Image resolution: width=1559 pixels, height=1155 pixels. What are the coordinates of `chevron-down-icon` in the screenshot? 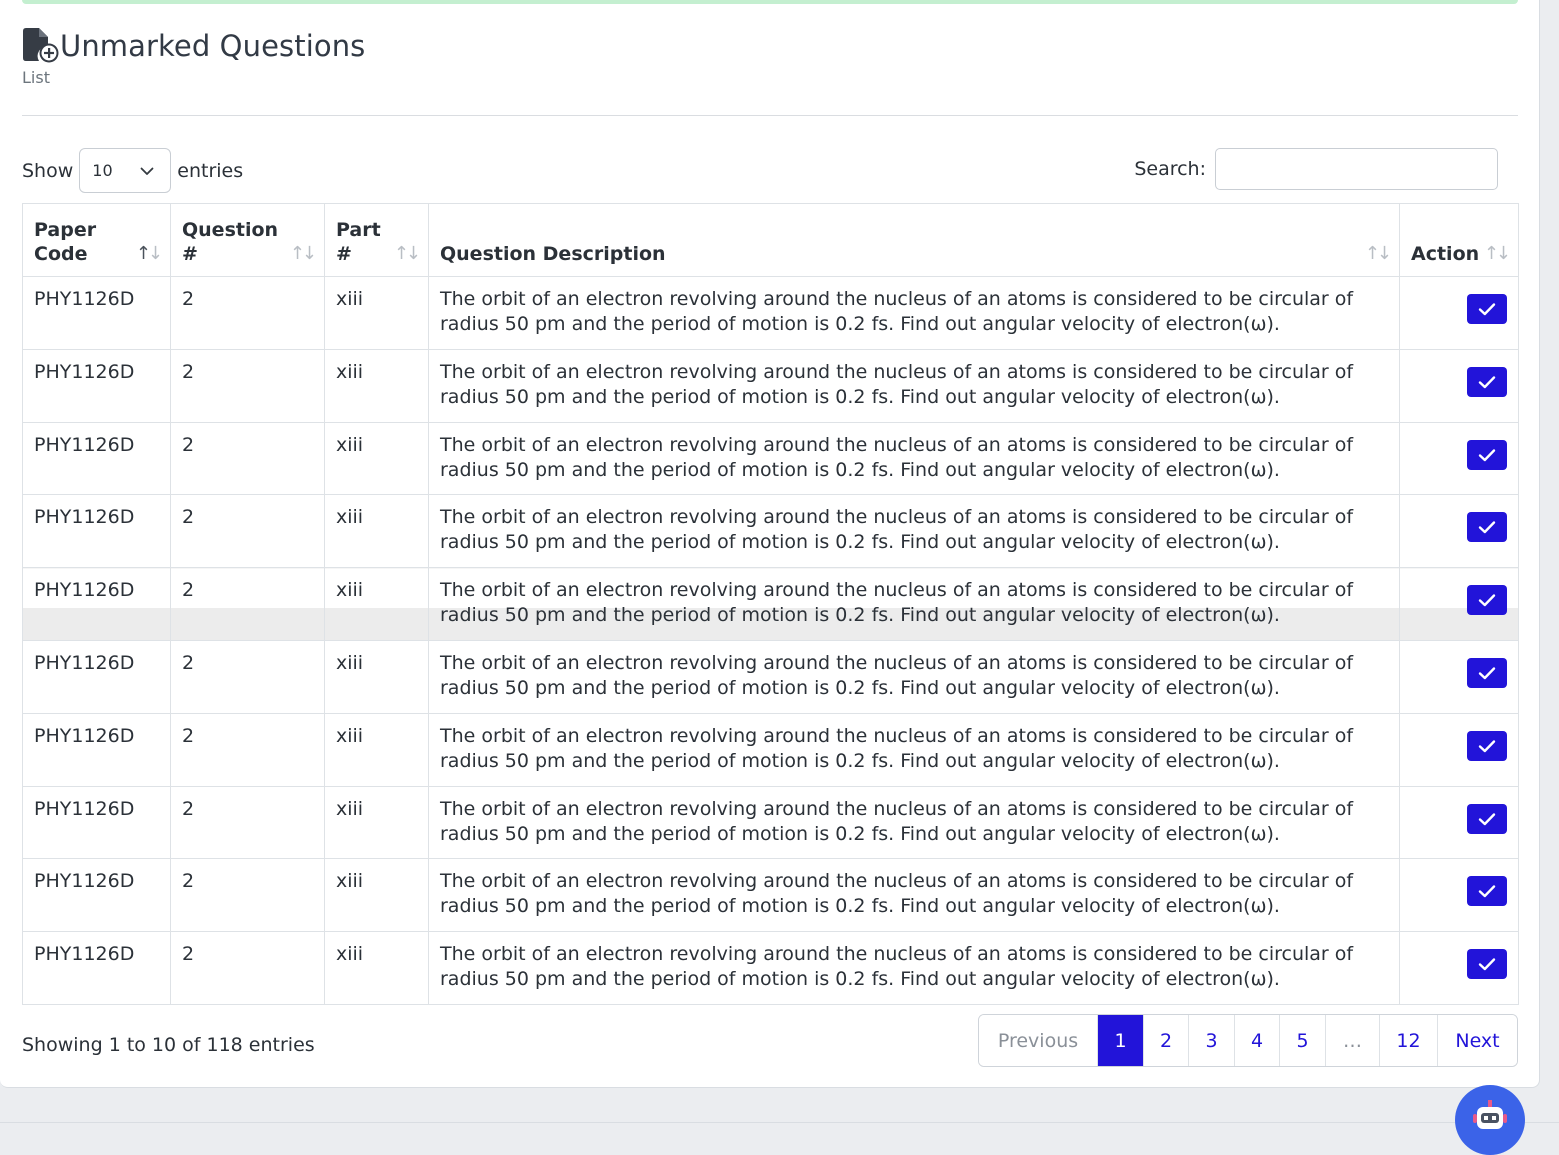 It's located at (147, 170).